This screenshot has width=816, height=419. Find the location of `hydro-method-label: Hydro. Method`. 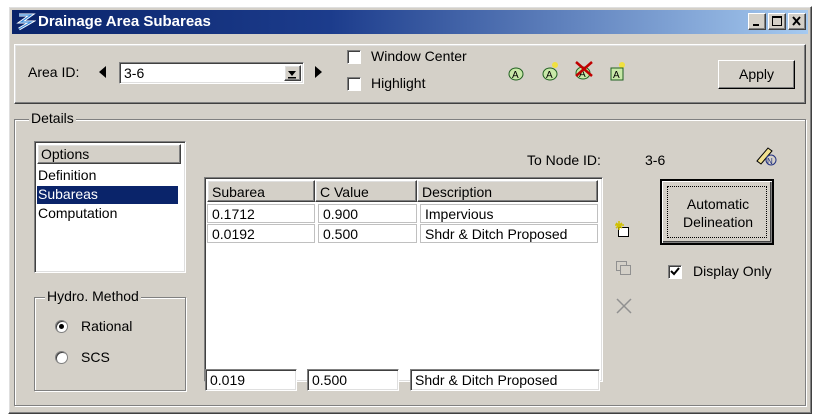

hydro-method-label: Hydro. Method is located at coordinates (93, 296).